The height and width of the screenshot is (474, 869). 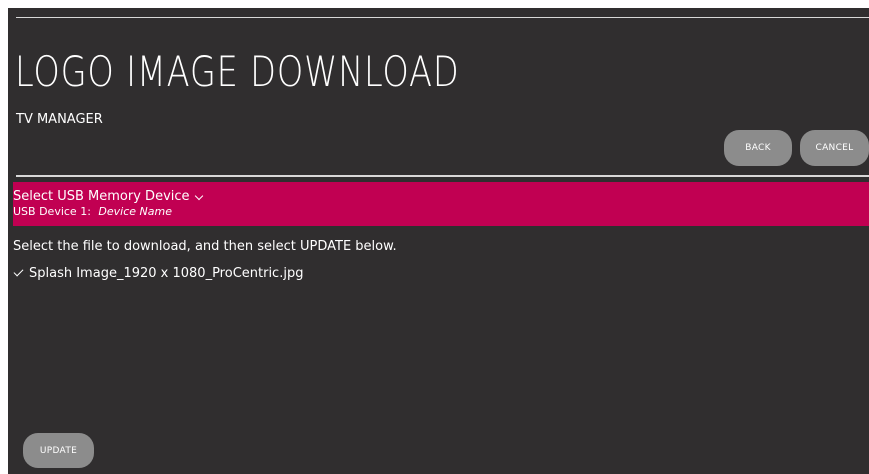 I want to click on update-button: UPDATE, so click(x=58, y=450).